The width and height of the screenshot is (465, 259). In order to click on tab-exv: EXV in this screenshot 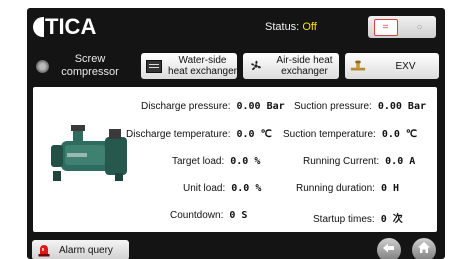, I will do `click(392, 66)`.